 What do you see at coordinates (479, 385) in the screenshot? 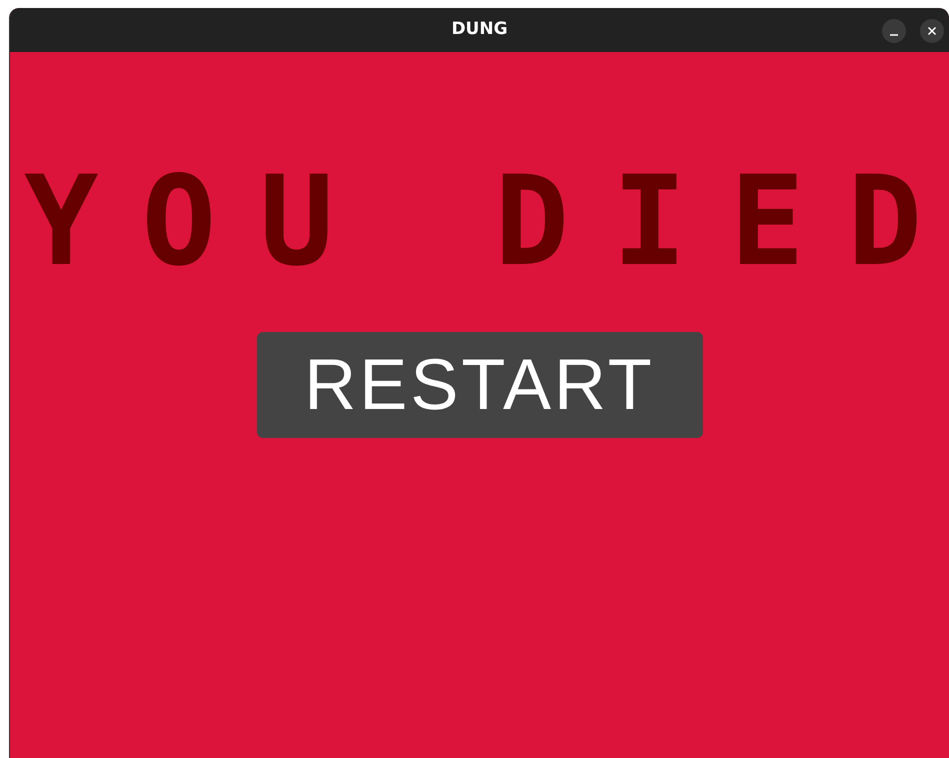
I see `restart-button: RESTART` at bounding box center [479, 385].